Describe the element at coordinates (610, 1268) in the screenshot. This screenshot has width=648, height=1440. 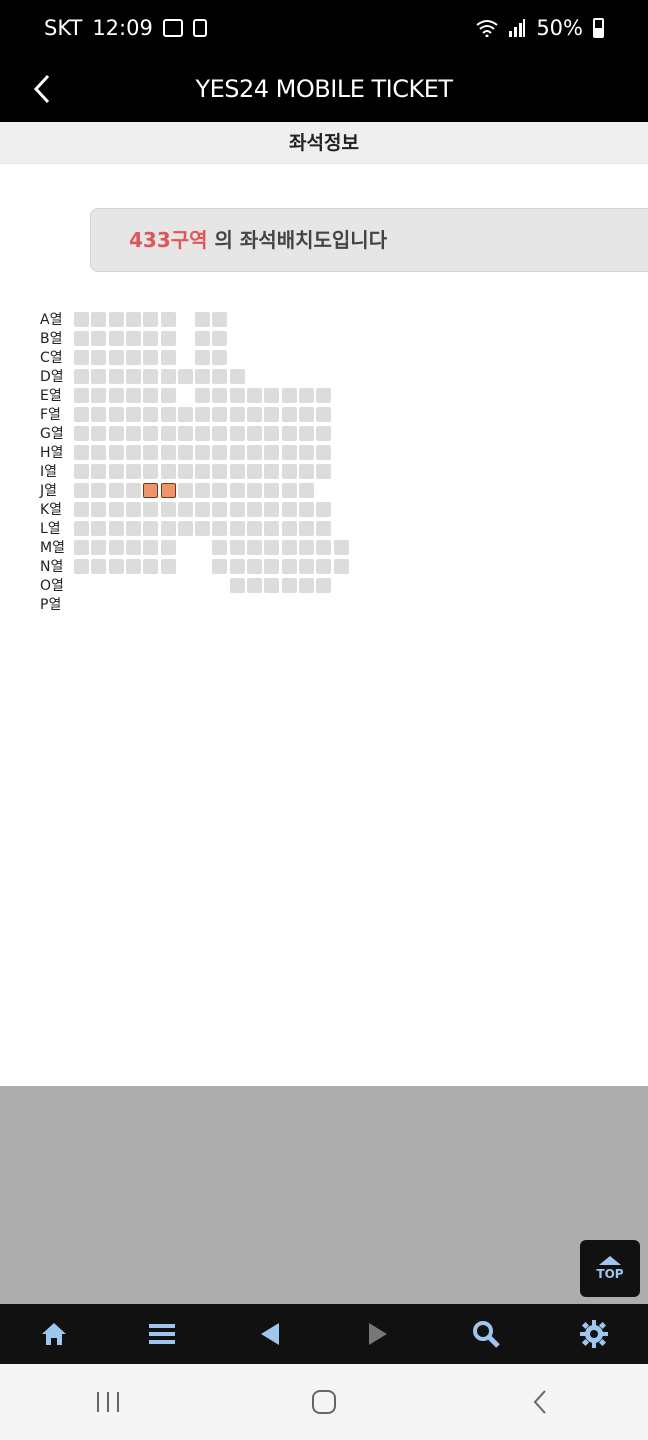
I see `scroll-top-button: TOP` at that location.